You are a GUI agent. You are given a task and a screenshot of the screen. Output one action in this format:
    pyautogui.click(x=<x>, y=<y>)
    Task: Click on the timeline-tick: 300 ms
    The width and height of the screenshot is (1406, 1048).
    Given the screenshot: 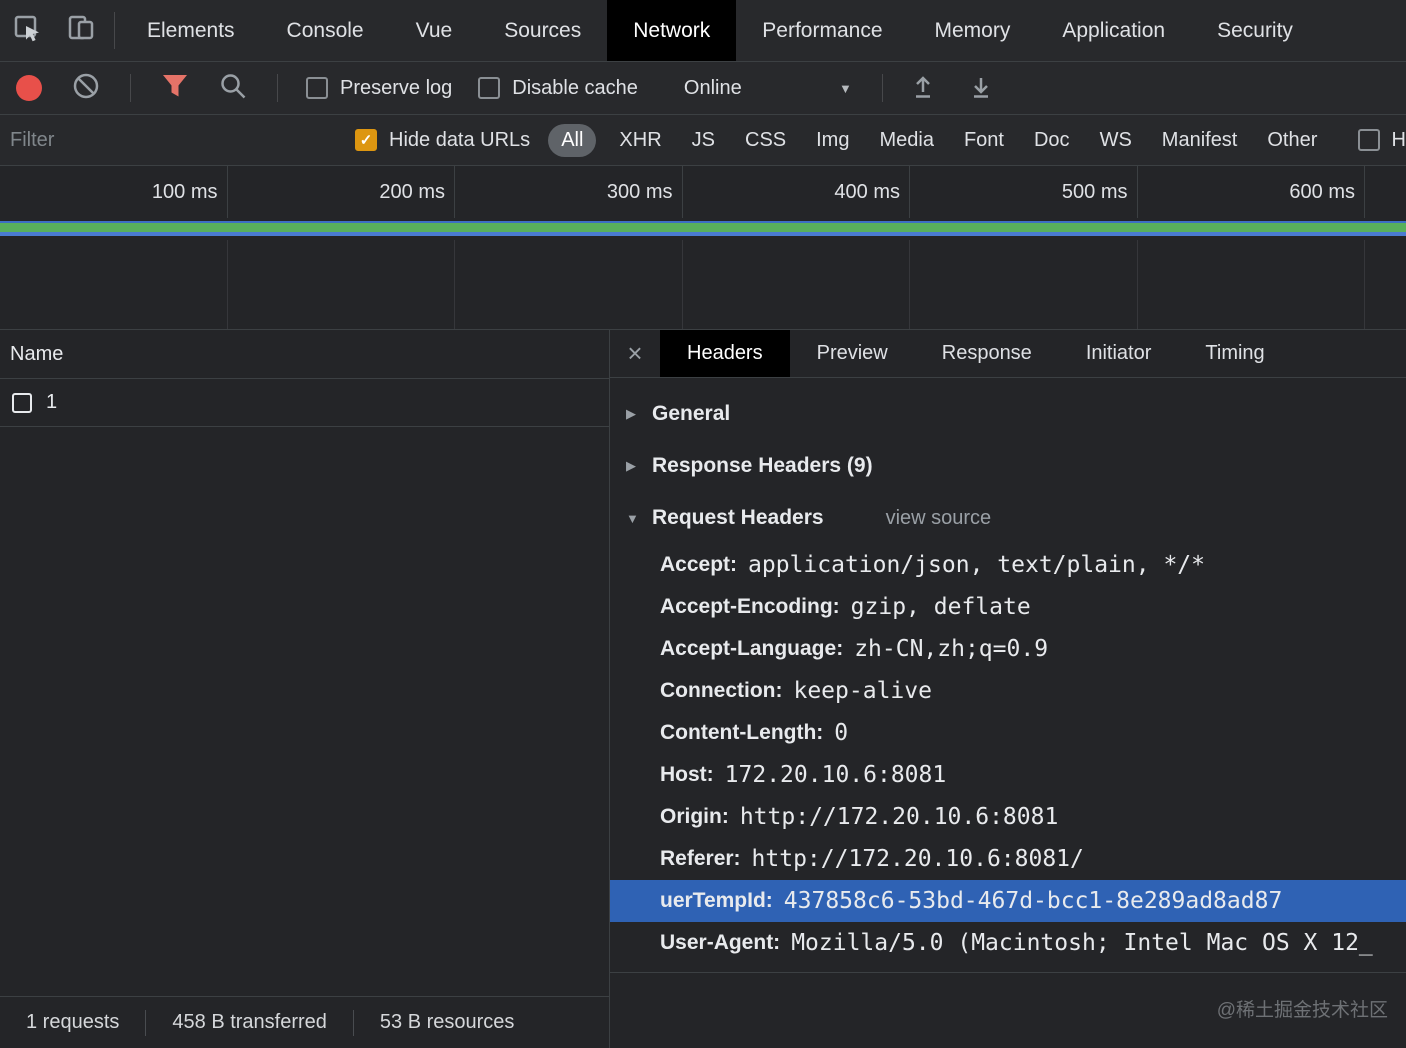 What is the action you would take?
    pyautogui.click(x=569, y=192)
    